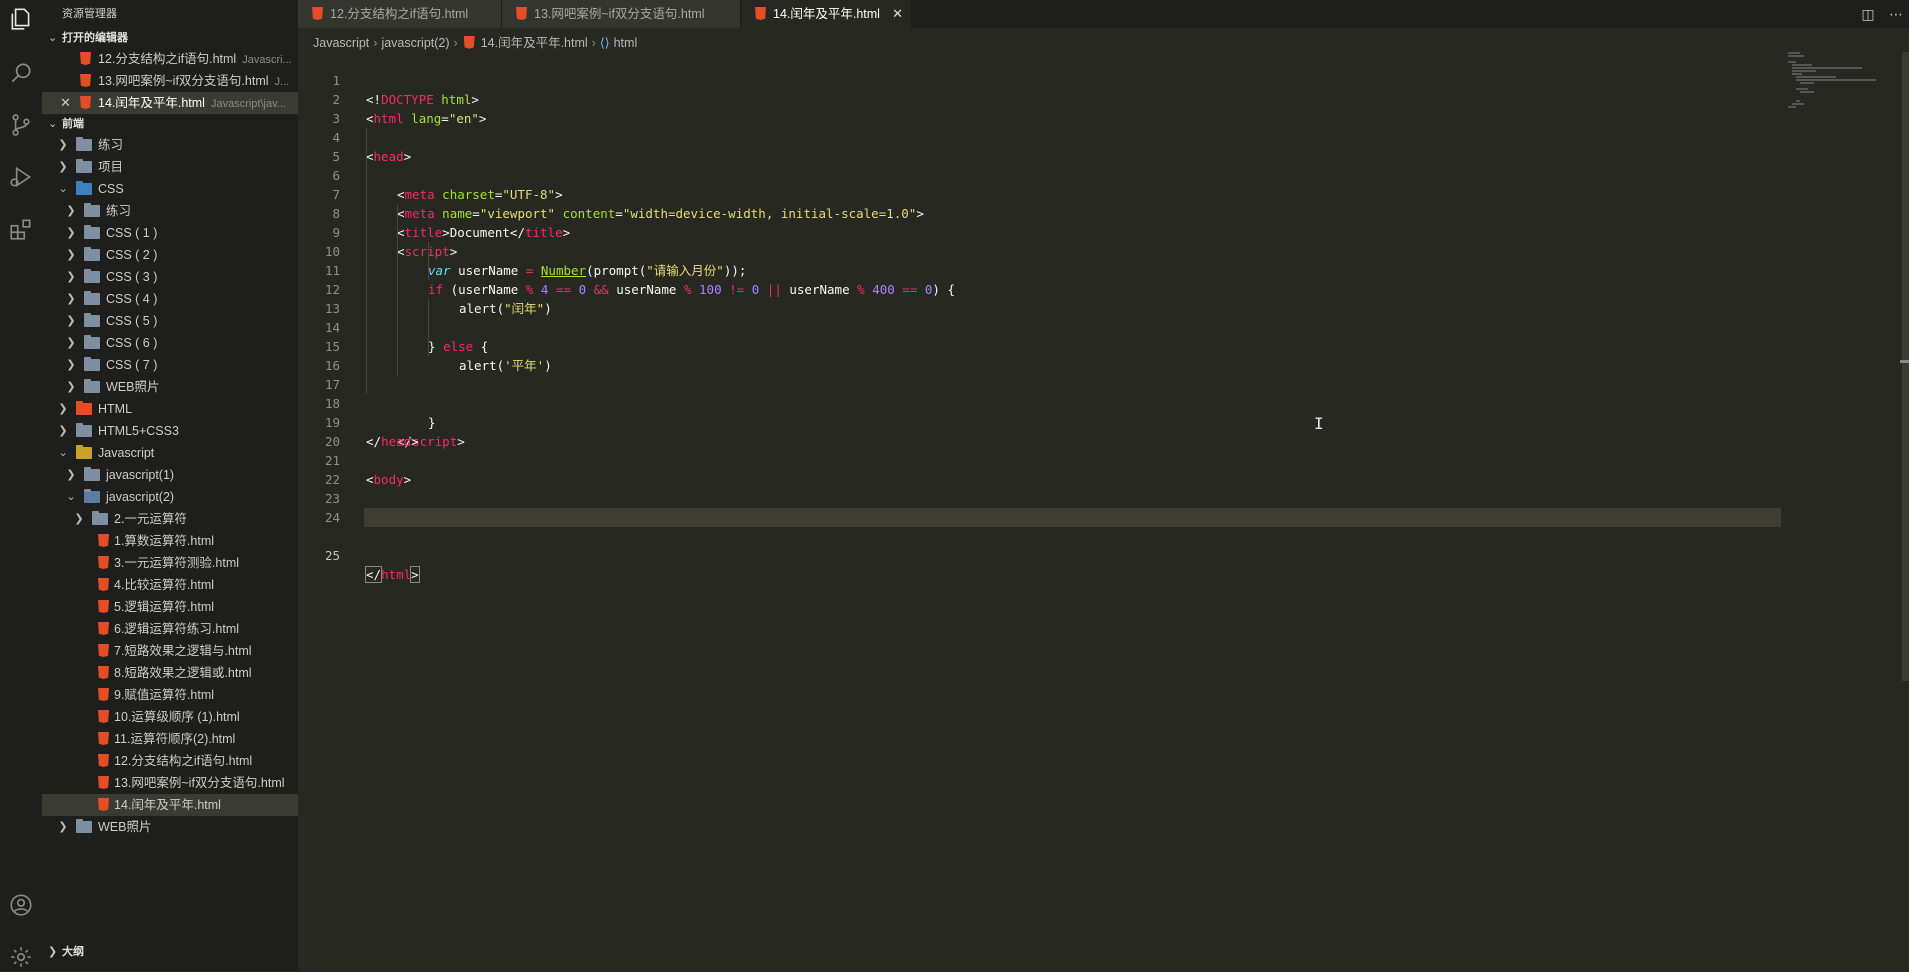 Image resolution: width=1909 pixels, height=972 pixels. I want to click on text-cursor-icon: I, so click(1319, 423).